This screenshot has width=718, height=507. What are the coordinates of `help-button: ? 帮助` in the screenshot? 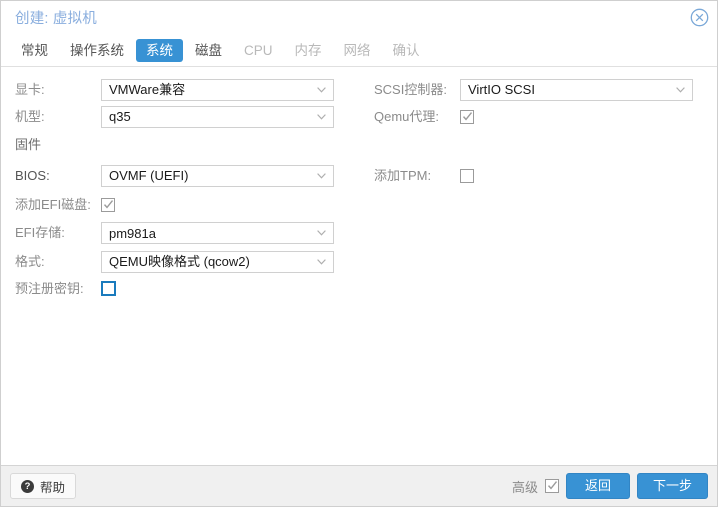 It's located at (43, 486).